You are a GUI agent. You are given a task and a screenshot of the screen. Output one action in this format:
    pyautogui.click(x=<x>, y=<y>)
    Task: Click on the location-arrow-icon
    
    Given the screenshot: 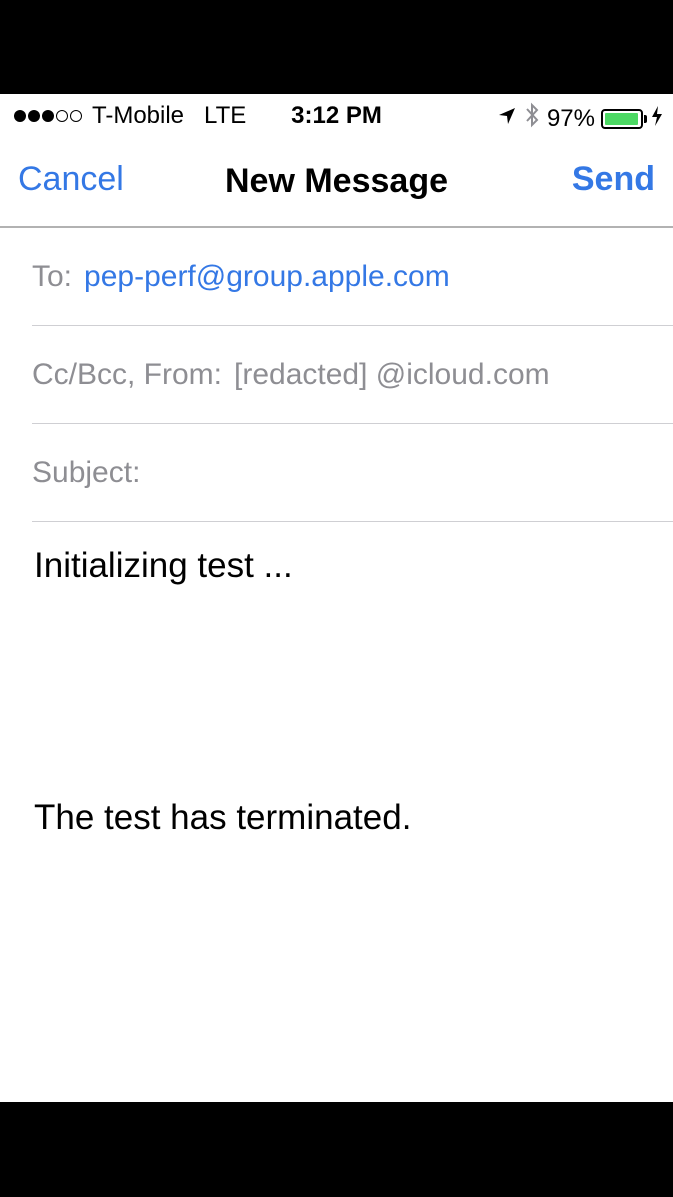 What is the action you would take?
    pyautogui.click(x=507, y=119)
    